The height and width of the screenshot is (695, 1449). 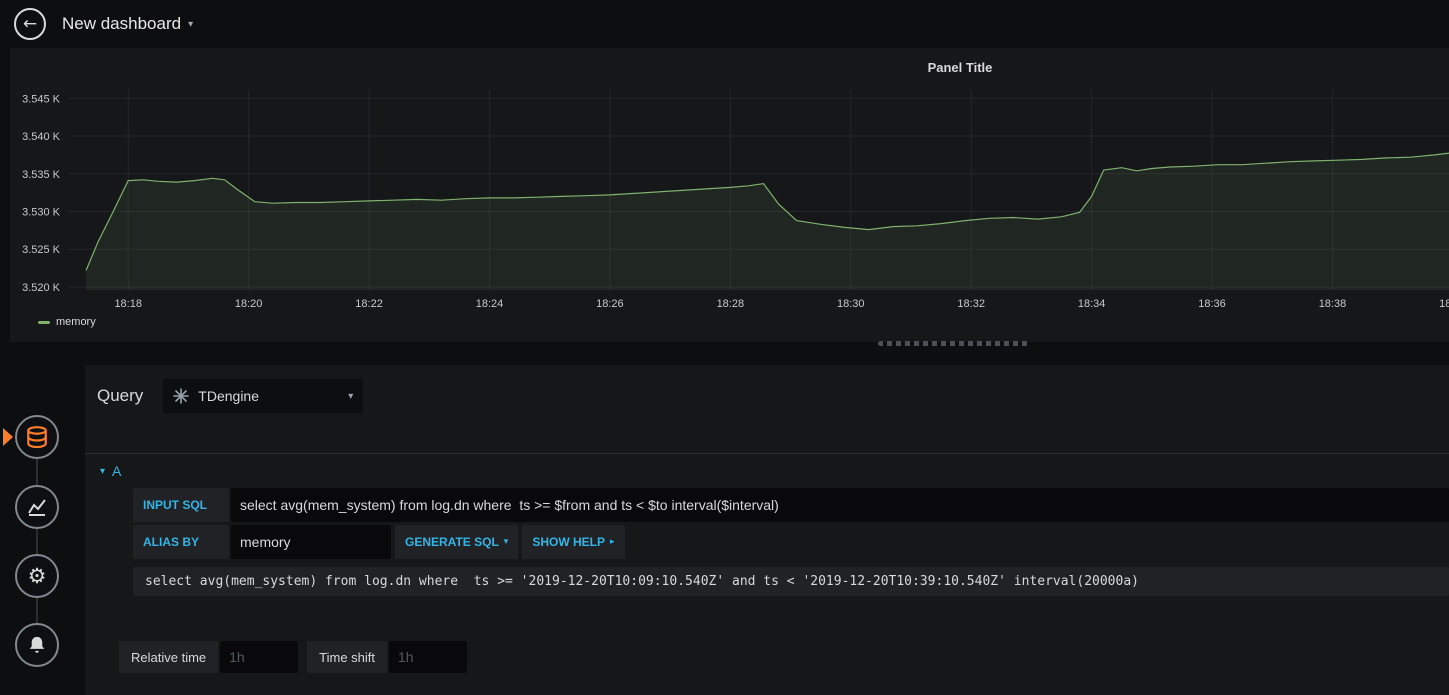 What do you see at coordinates (490, 304) in the screenshot?
I see `svg-text: 18:24` at bounding box center [490, 304].